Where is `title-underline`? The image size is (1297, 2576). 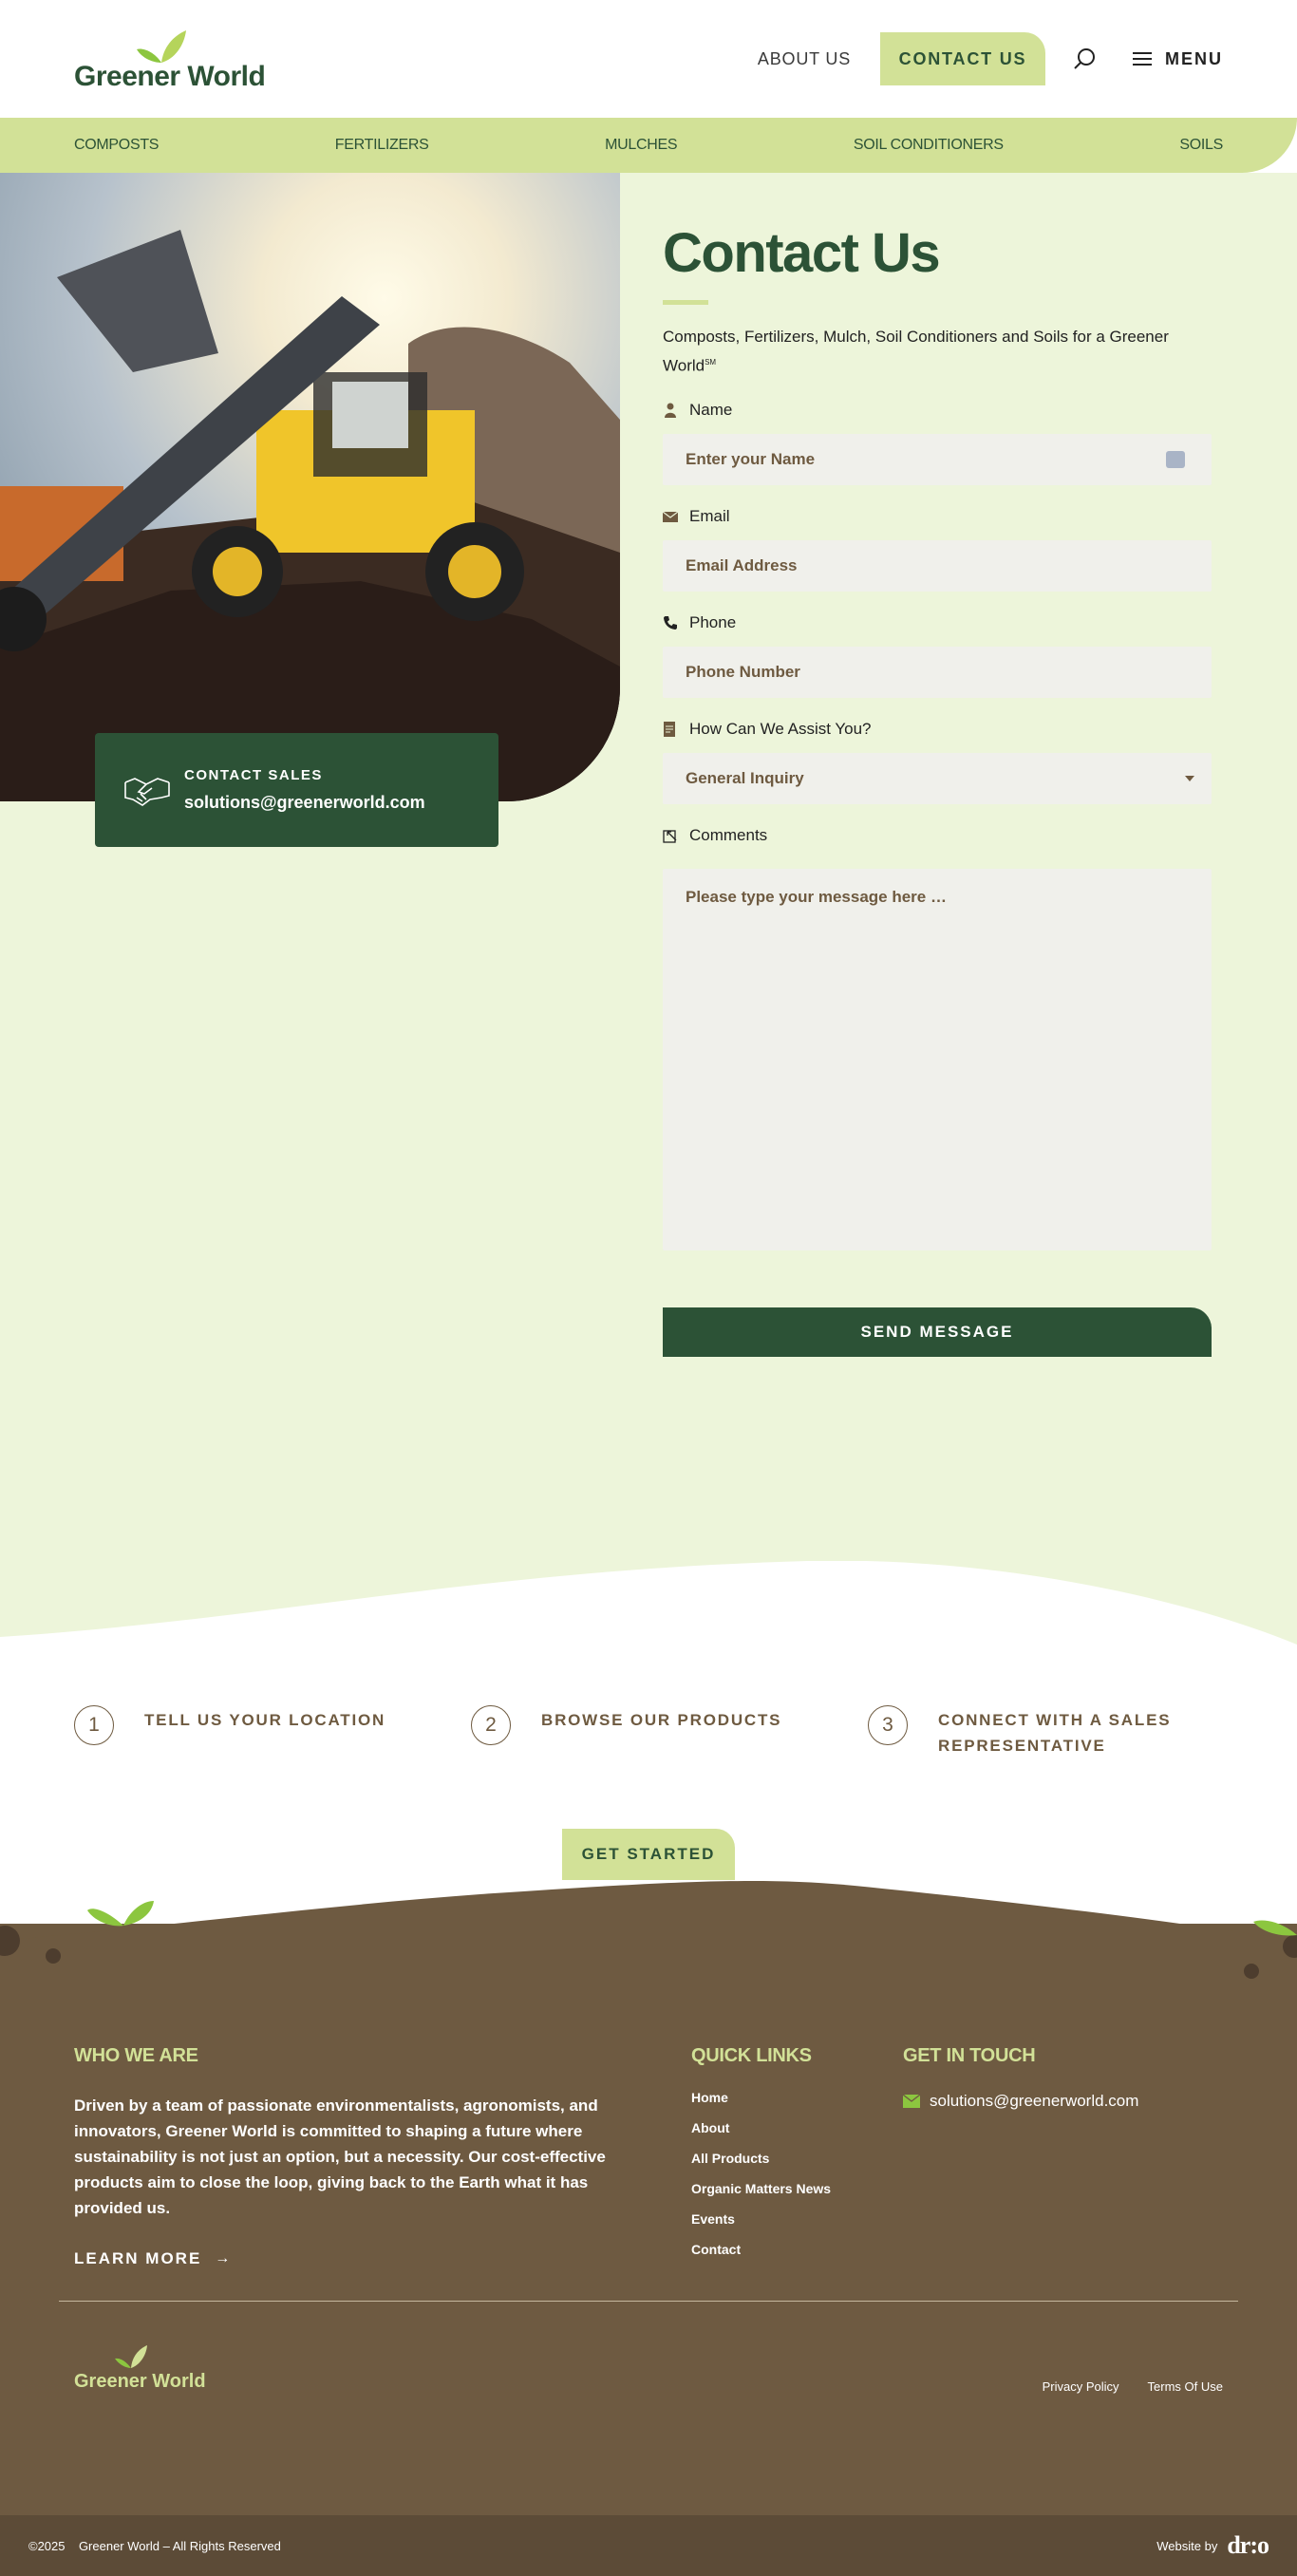
title-underline is located at coordinates (685, 302).